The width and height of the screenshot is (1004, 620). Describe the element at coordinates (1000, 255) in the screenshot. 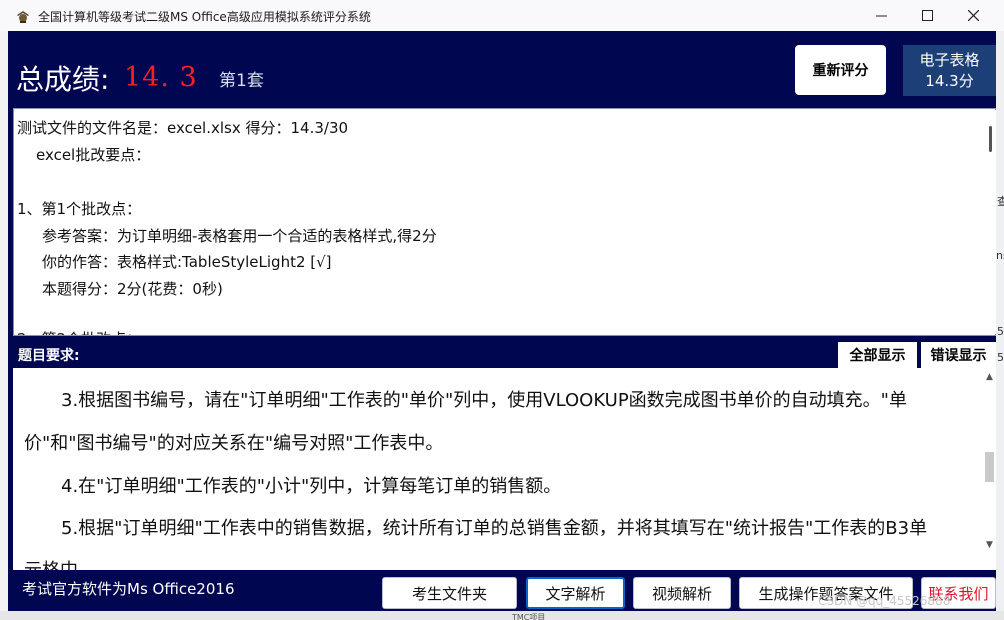

I see `background-text: ns` at that location.